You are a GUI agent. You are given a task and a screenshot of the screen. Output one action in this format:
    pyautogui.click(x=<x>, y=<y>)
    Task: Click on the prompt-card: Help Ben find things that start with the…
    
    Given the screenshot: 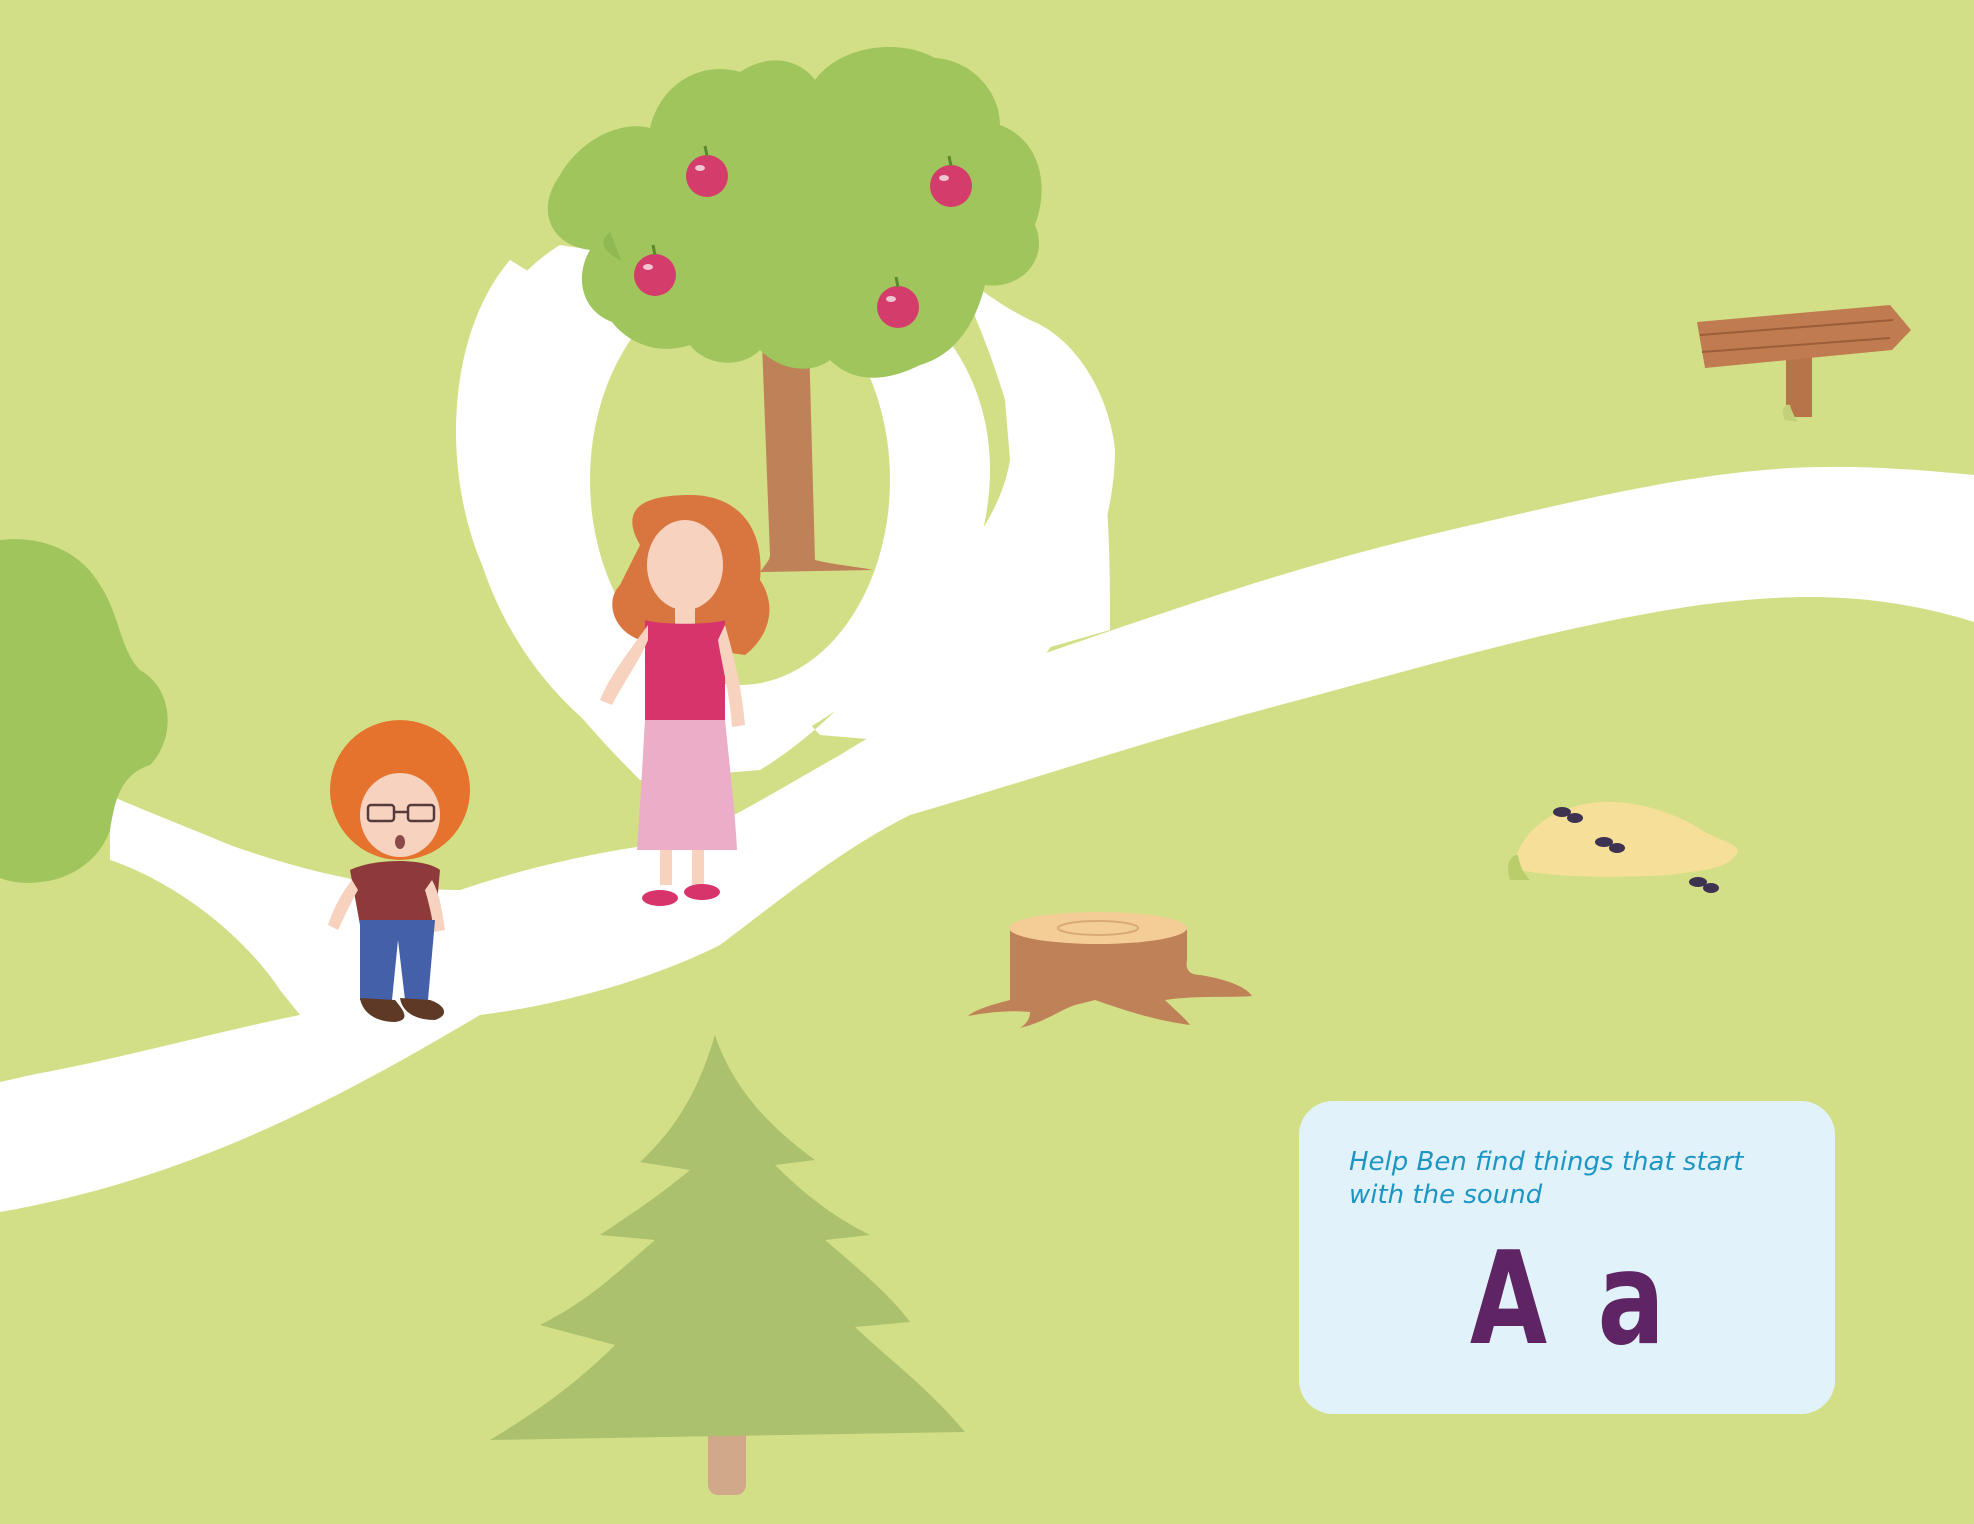 What is the action you would take?
    pyautogui.click(x=1567, y=1257)
    